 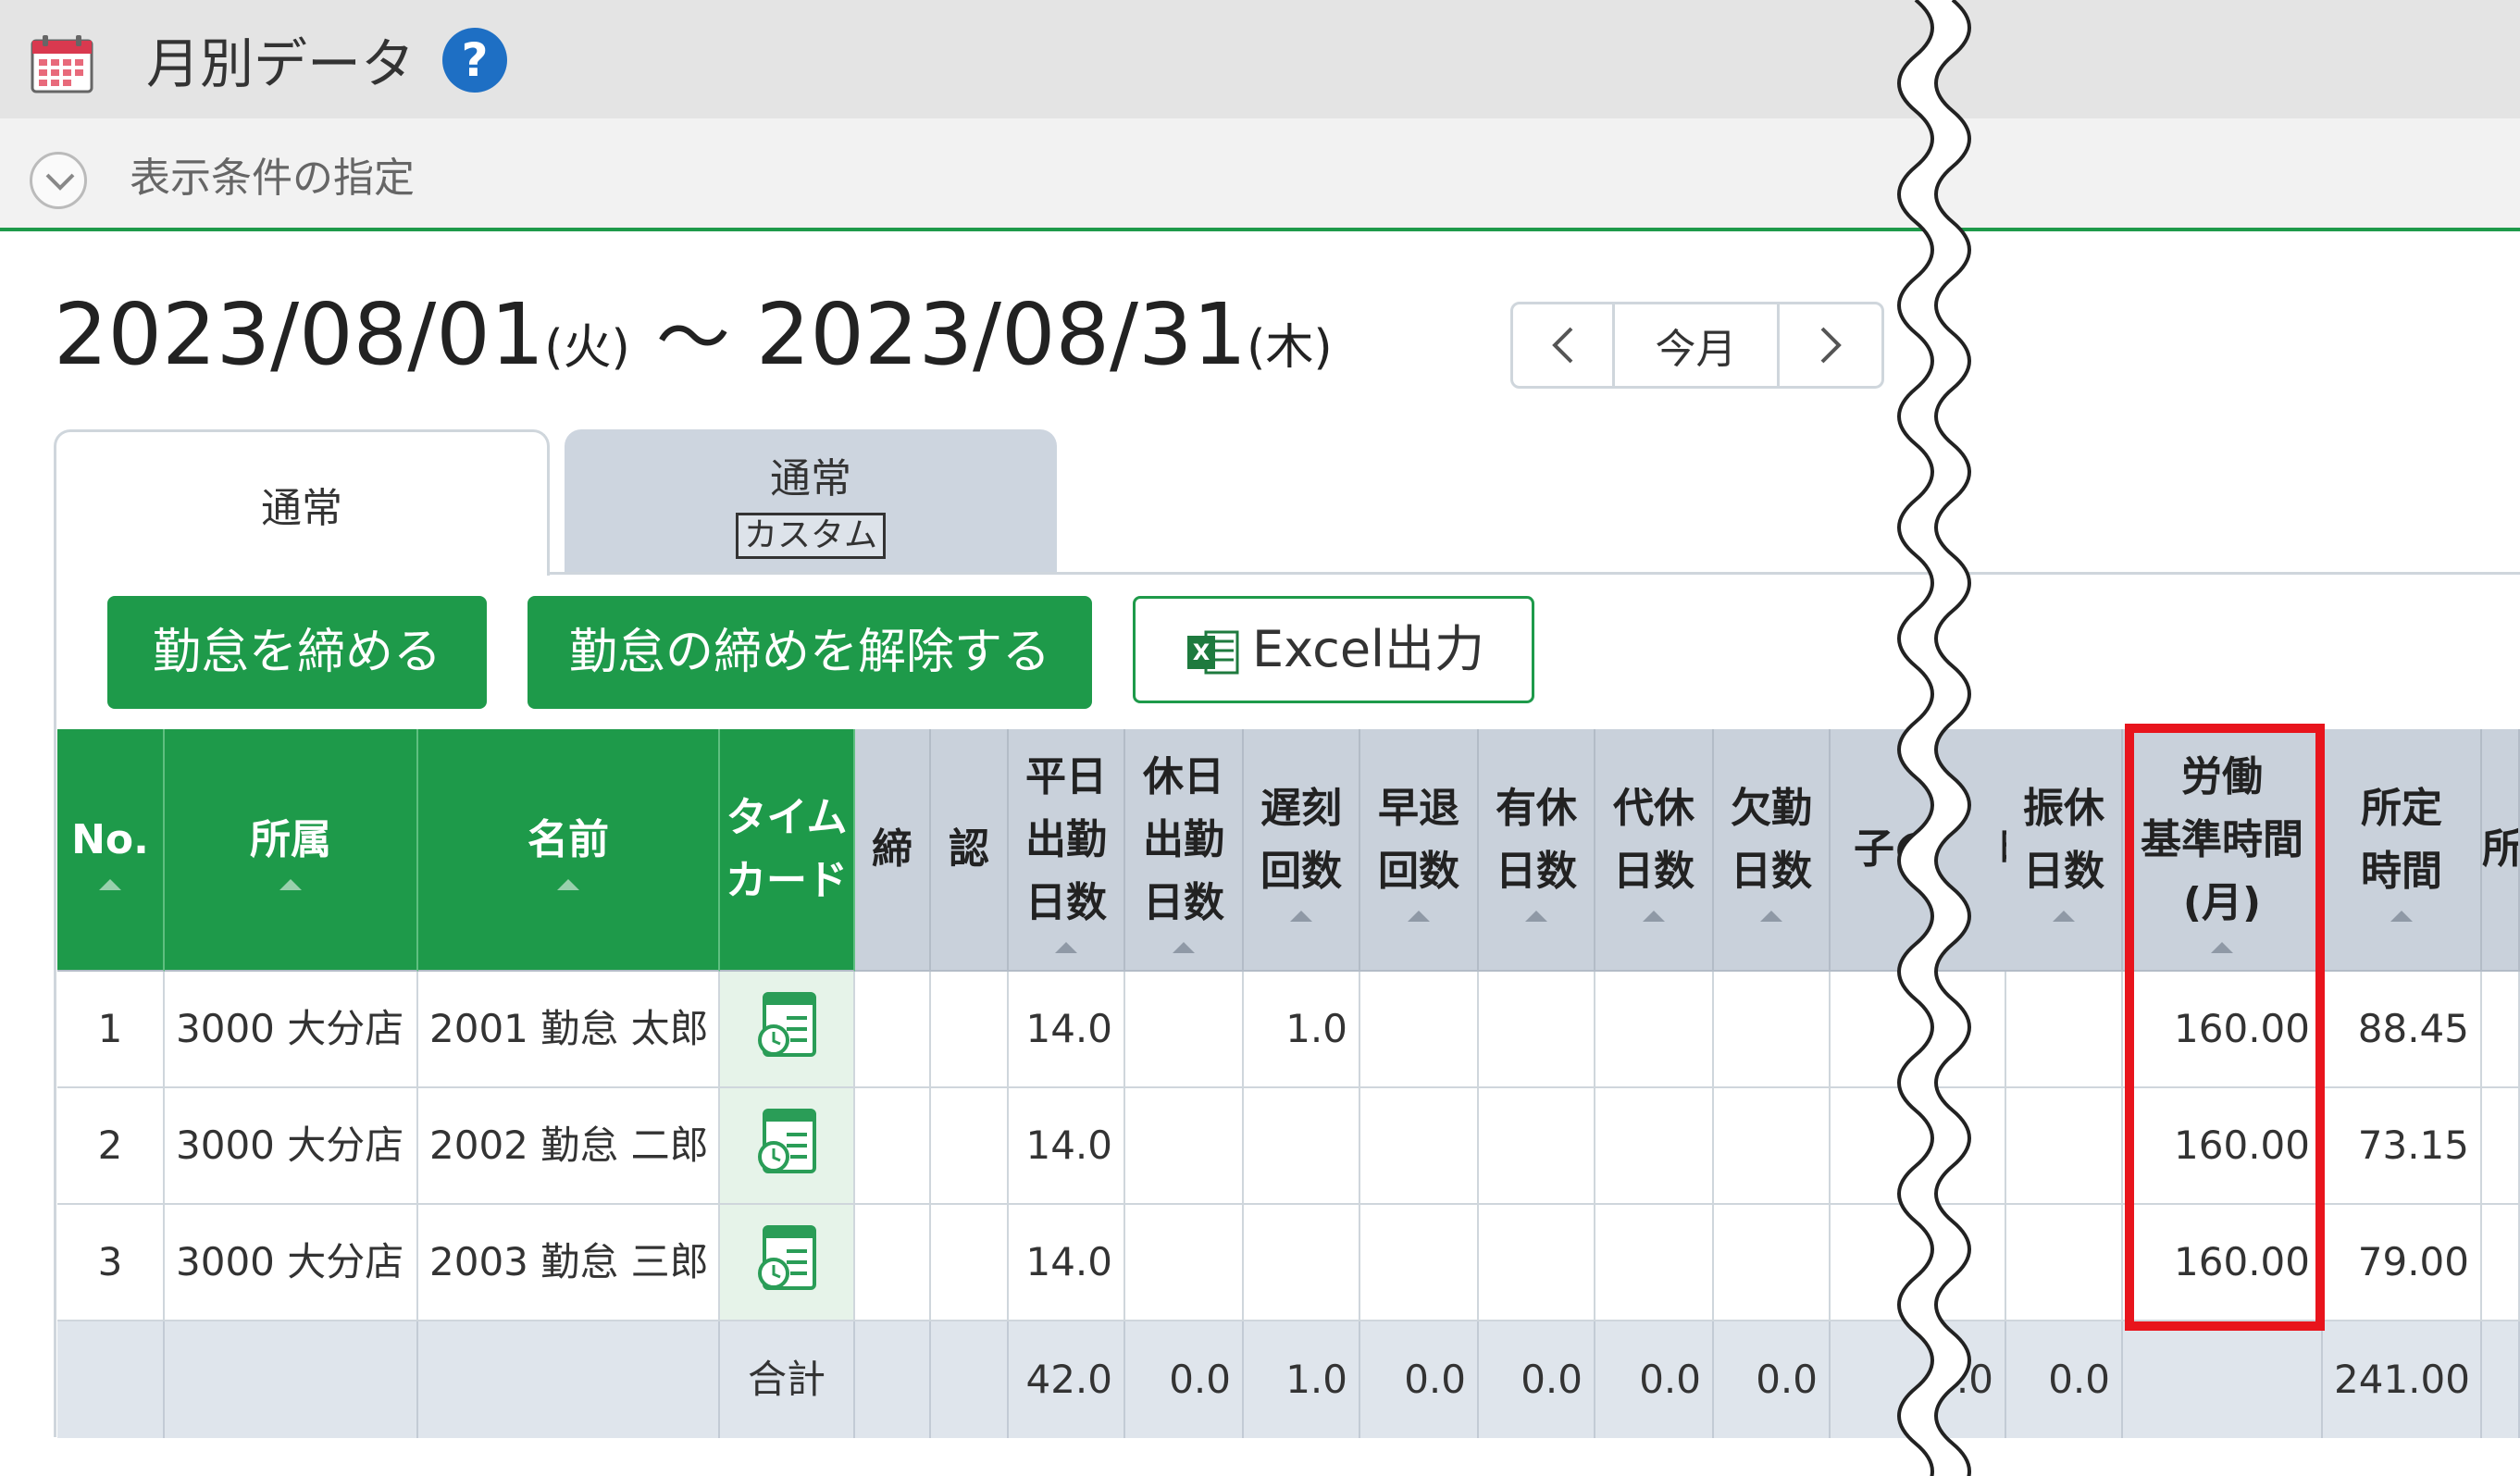 I want to click on cell-no: 3, so click(x=111, y=1263).